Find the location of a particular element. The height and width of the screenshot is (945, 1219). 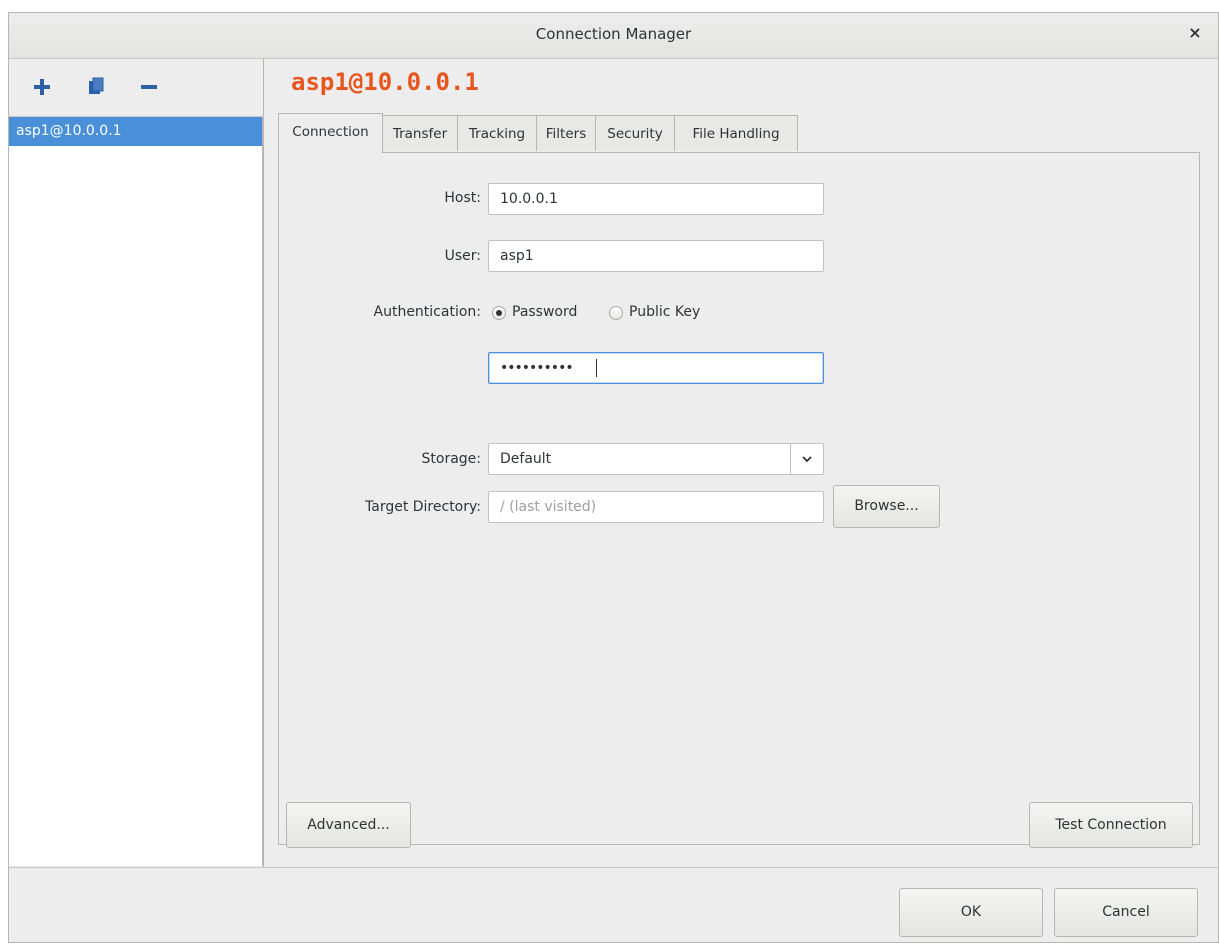

dialog-button-bar: OK Cancel is located at coordinates (613, 906).